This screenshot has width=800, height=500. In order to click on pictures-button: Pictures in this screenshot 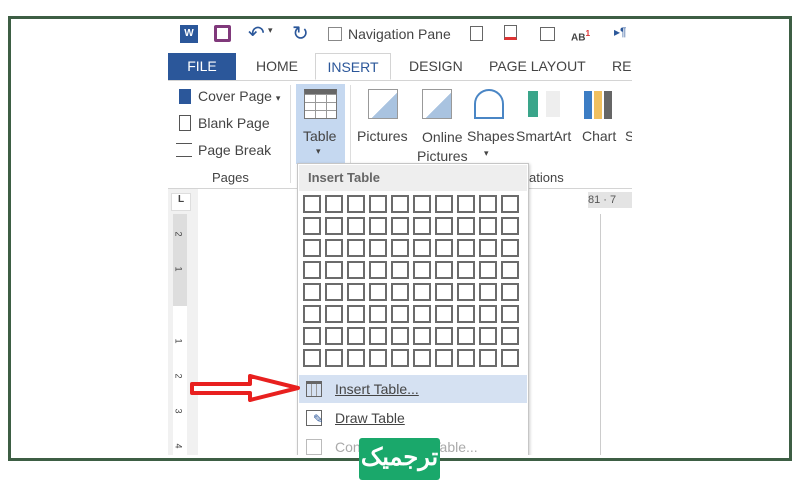, I will do `click(382, 136)`.